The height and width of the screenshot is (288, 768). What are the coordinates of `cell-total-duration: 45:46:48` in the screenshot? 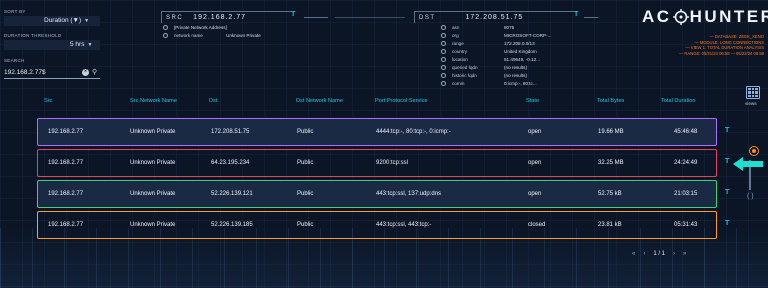 It's located at (686, 132).